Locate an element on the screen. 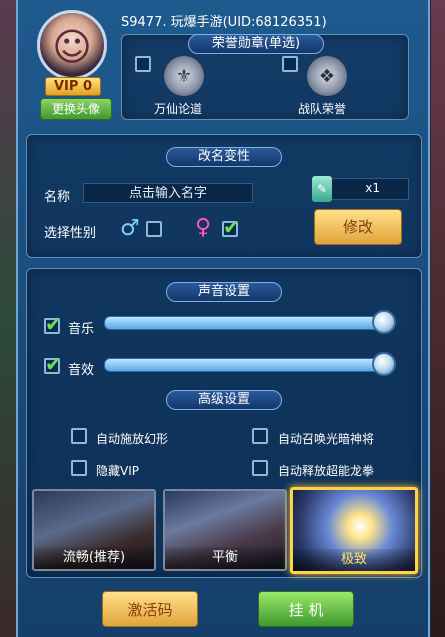 The width and height of the screenshot is (445, 637). rename-title-text: 改名变性 is located at coordinates (223, 156).